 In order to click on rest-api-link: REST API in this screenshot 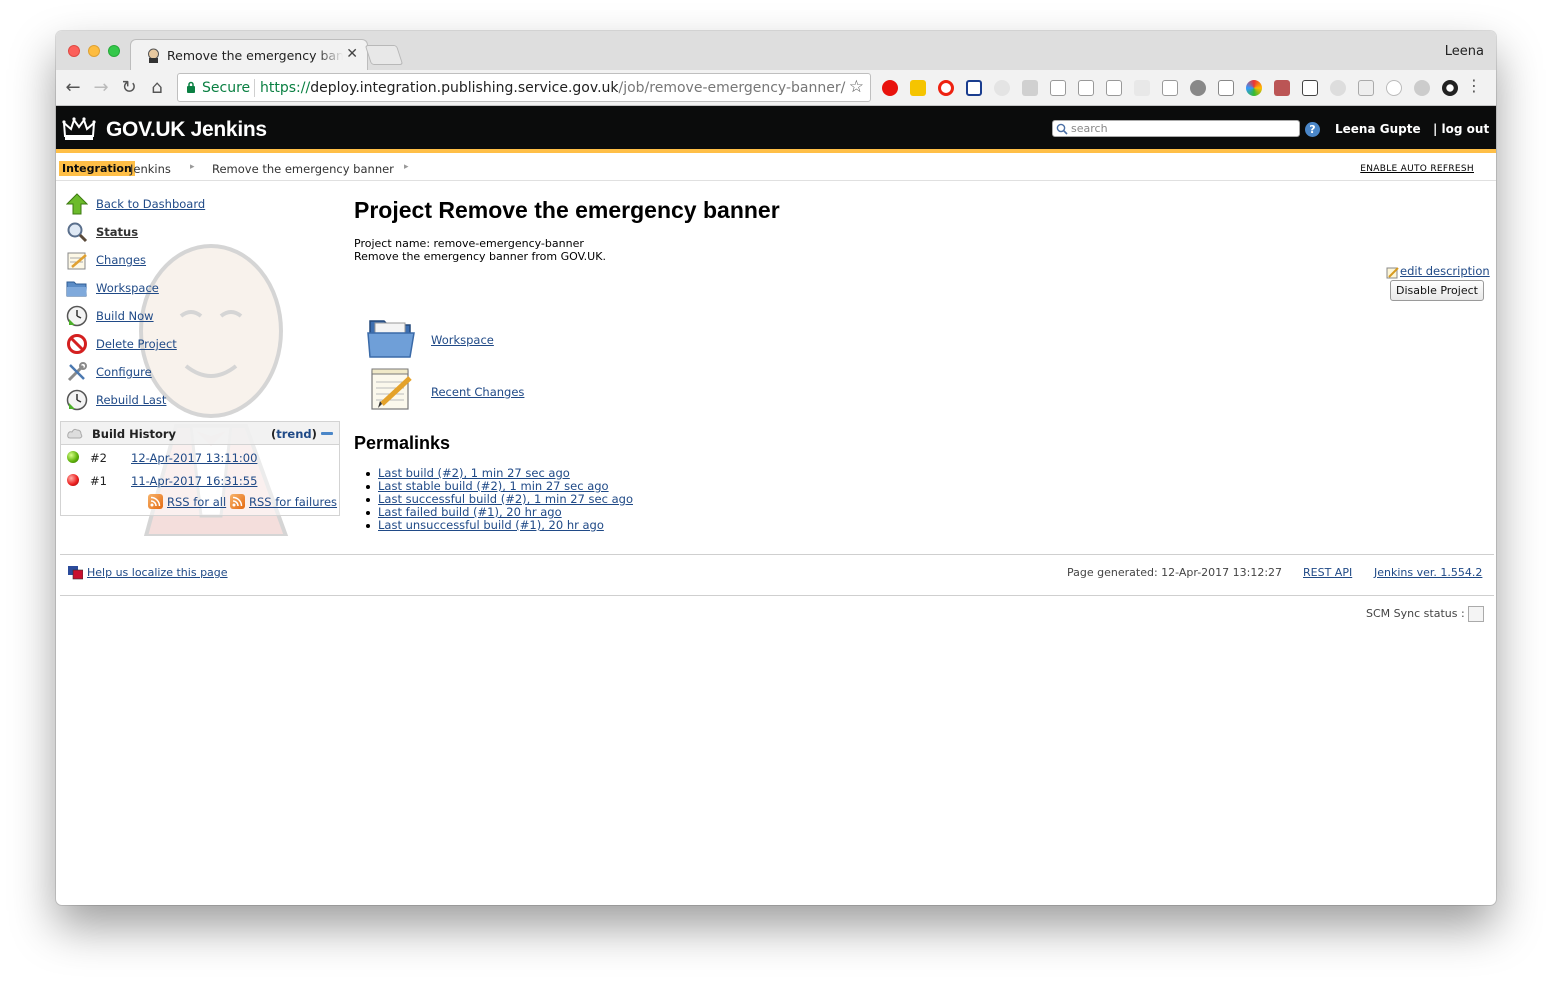, I will do `click(1327, 572)`.